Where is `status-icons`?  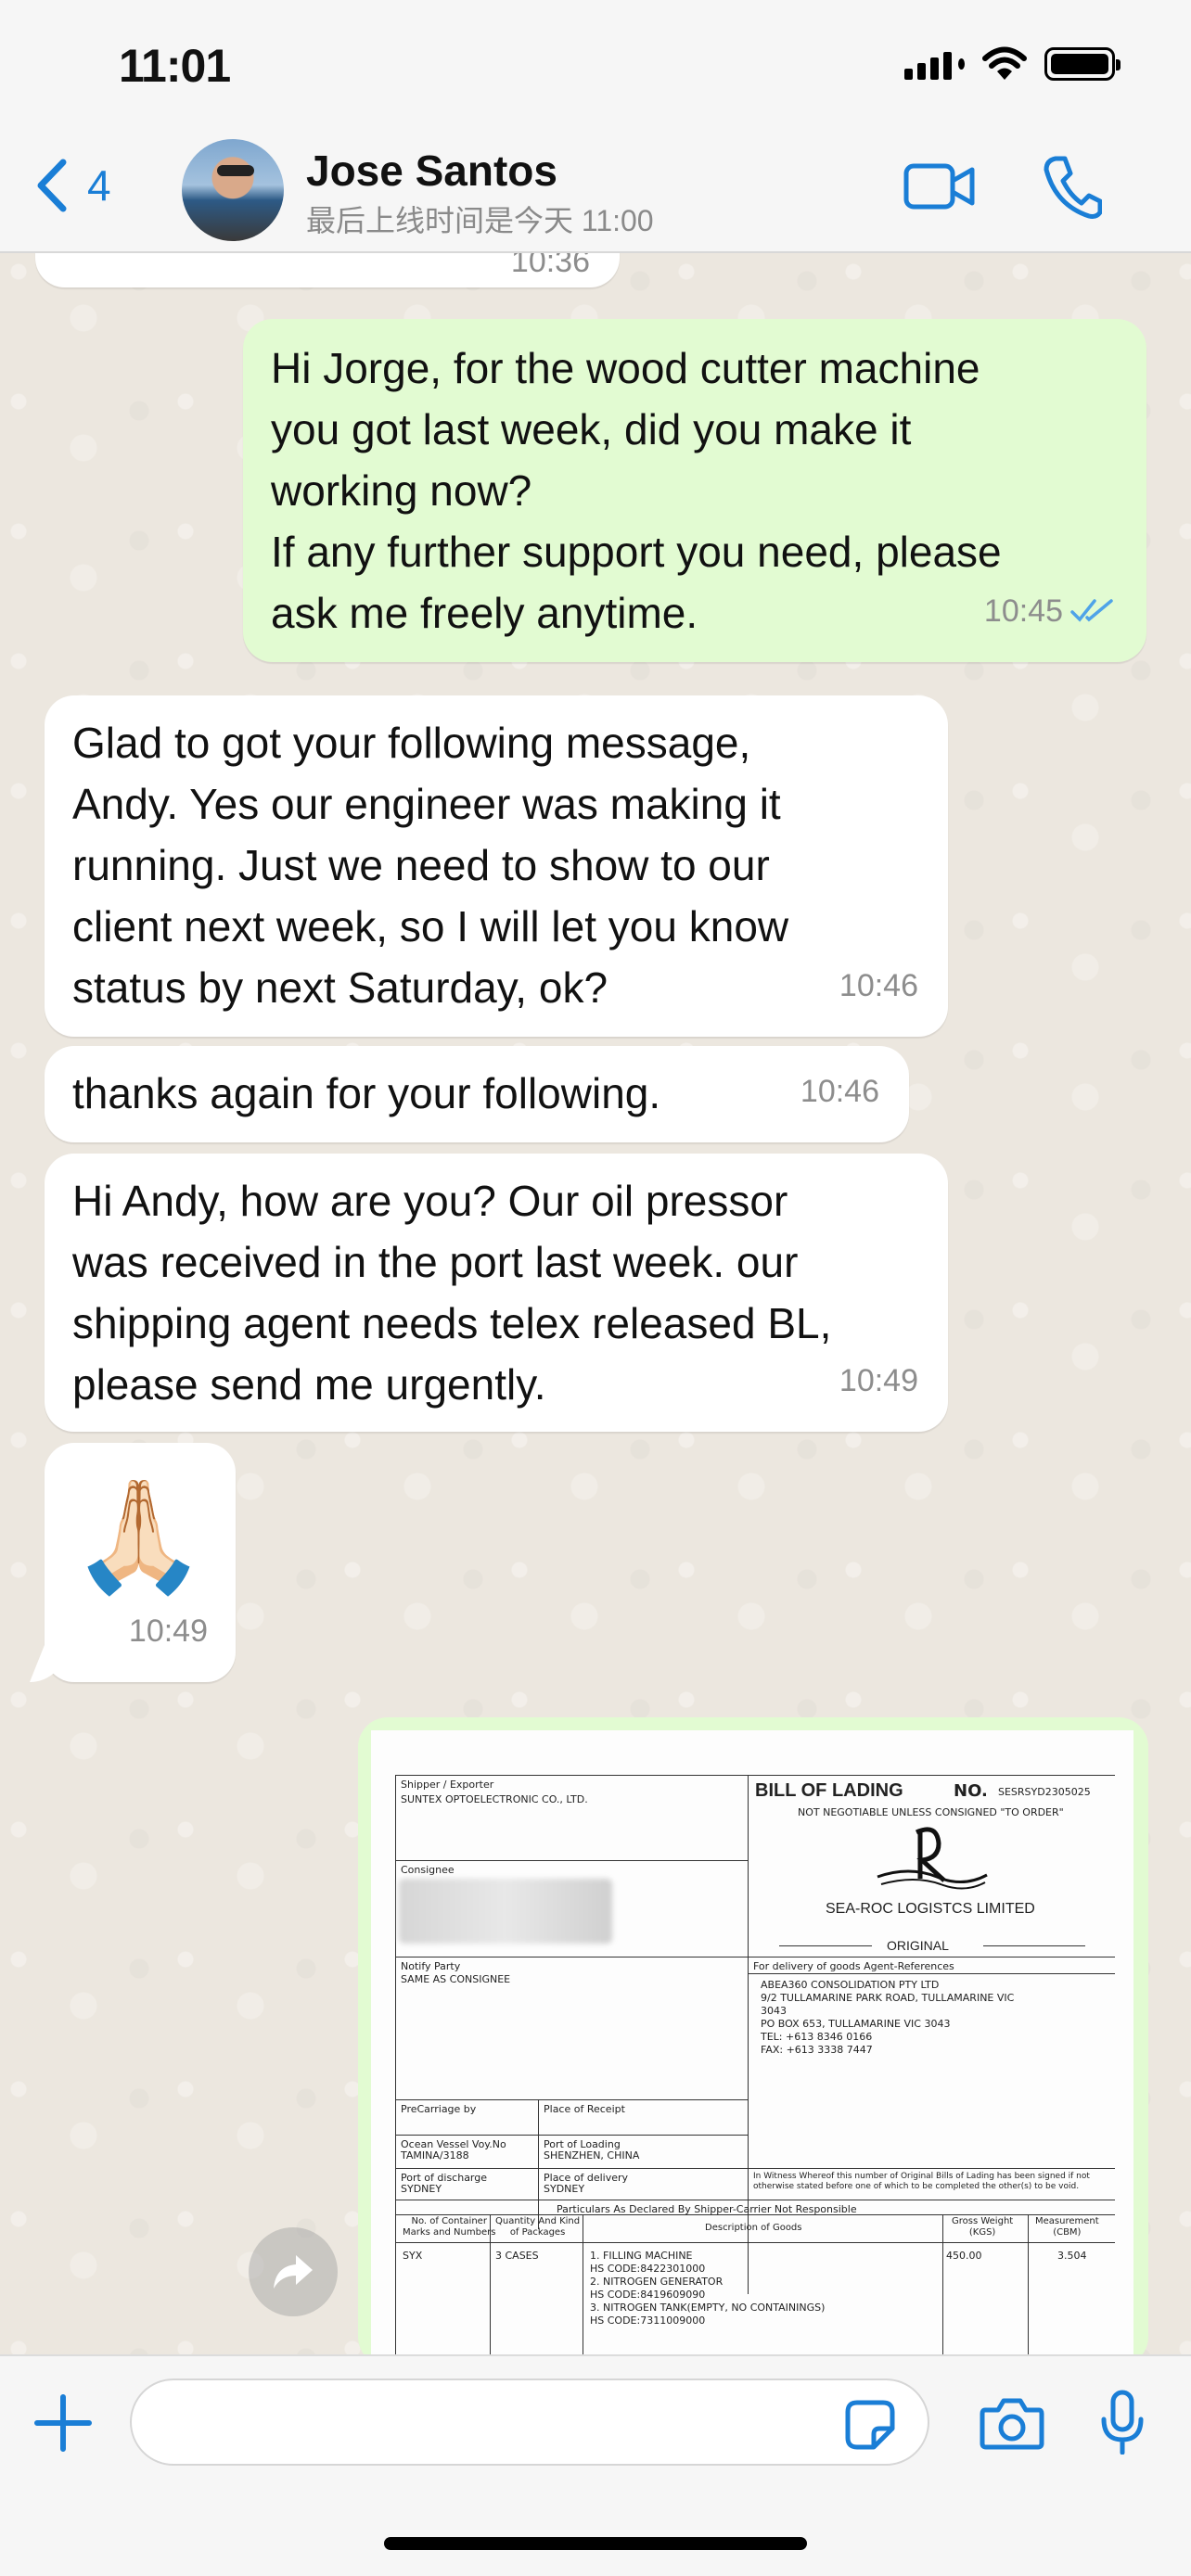 status-icons is located at coordinates (1012, 64).